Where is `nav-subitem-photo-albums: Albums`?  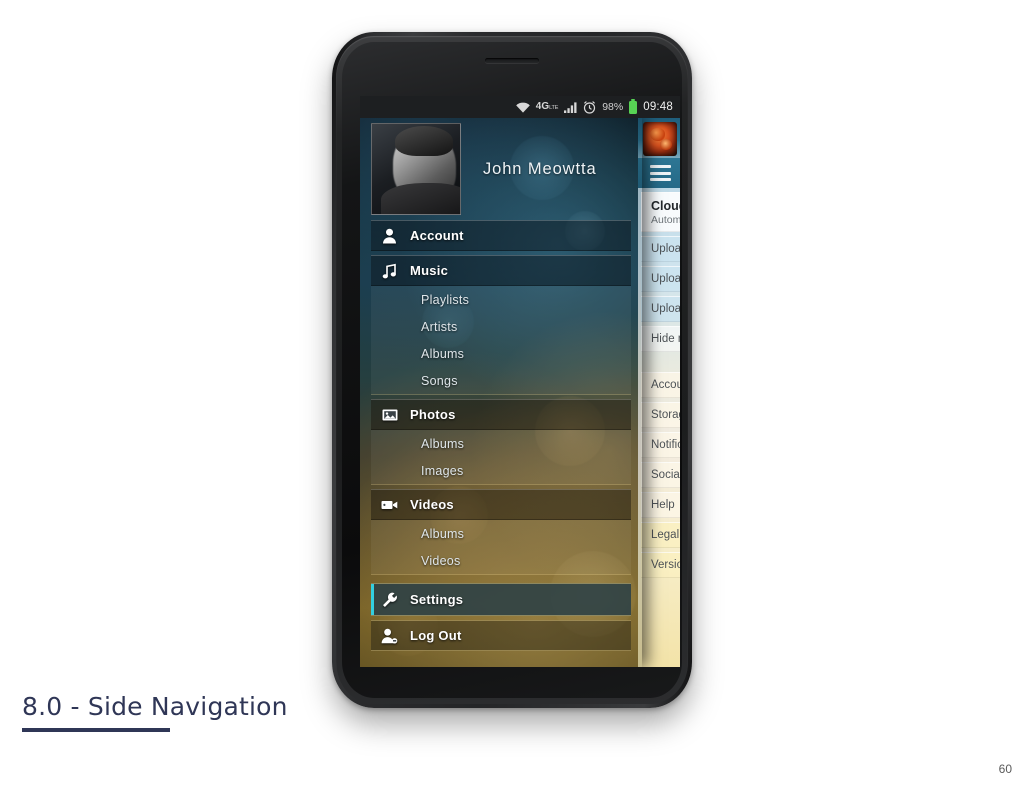
nav-subitem-photo-albums: Albums is located at coordinates (501, 443).